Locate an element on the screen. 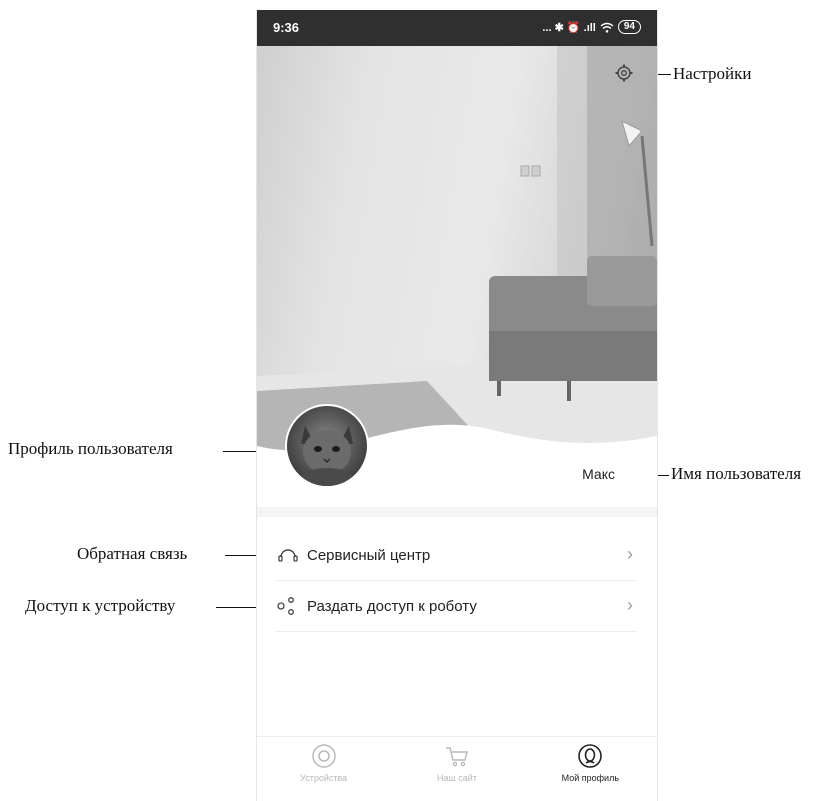  status-time: 9:36 is located at coordinates (286, 27).